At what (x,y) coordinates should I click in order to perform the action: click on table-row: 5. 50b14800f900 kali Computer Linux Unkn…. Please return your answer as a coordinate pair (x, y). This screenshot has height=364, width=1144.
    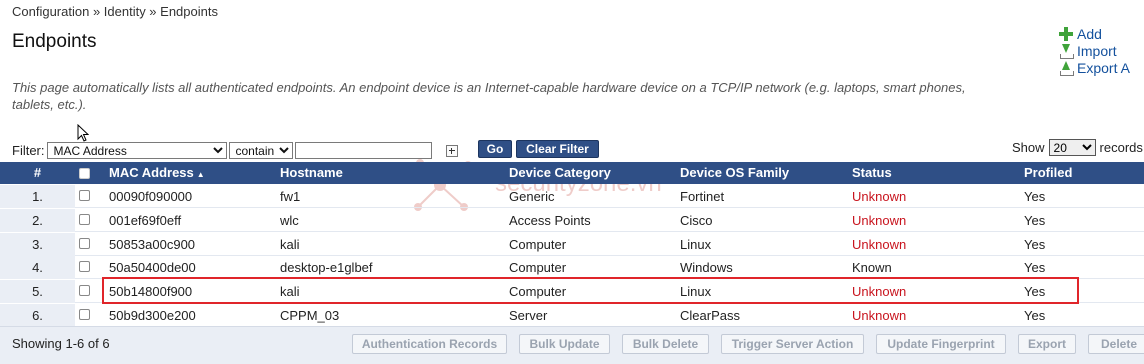
    Looking at the image, I should click on (572, 291).